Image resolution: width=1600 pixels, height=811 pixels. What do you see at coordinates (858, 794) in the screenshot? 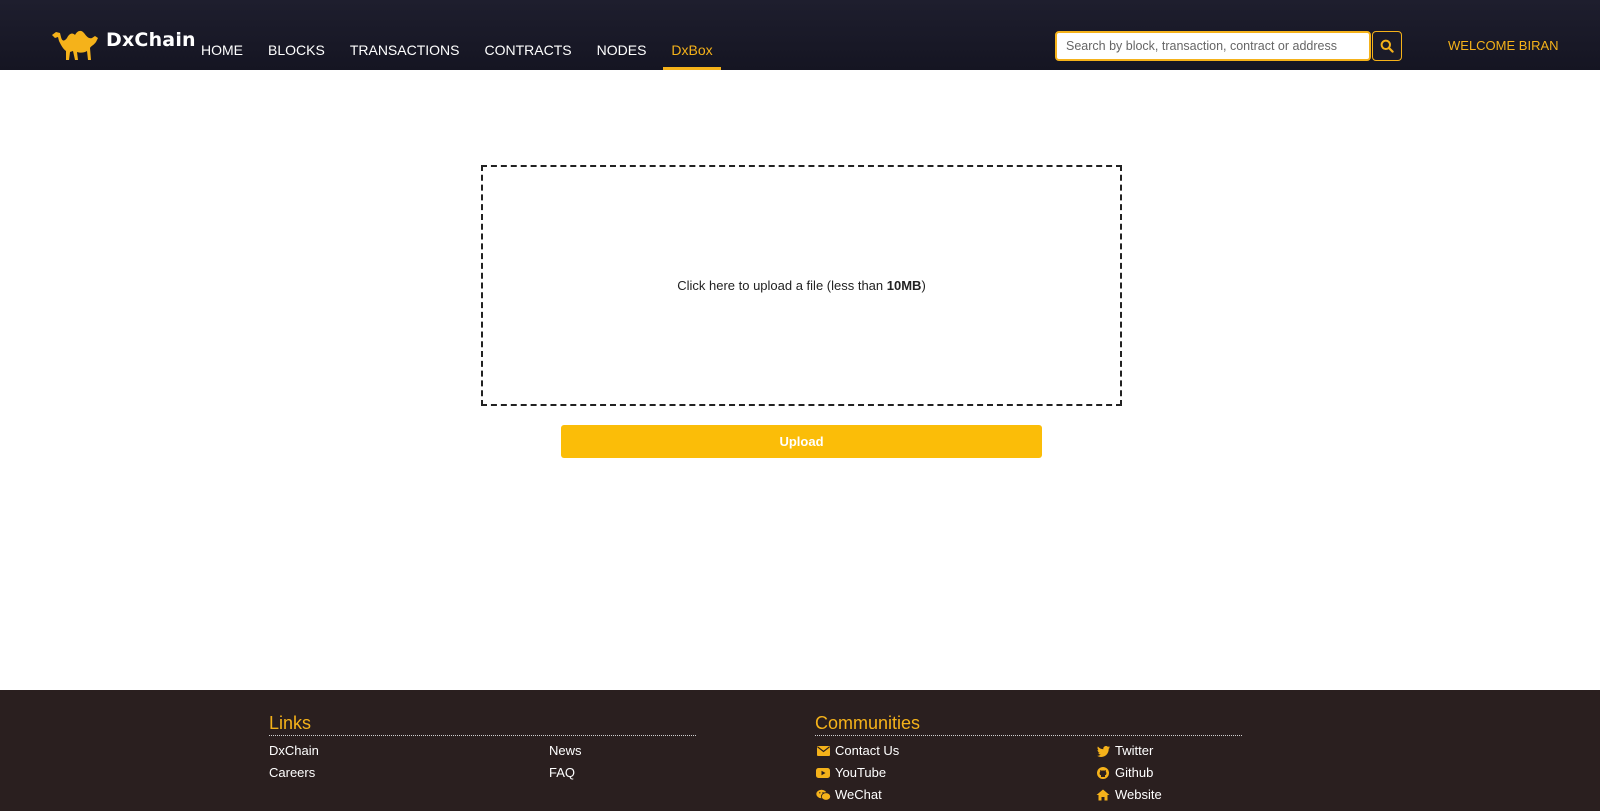
I see `footer-link-label: WeChat` at bounding box center [858, 794].